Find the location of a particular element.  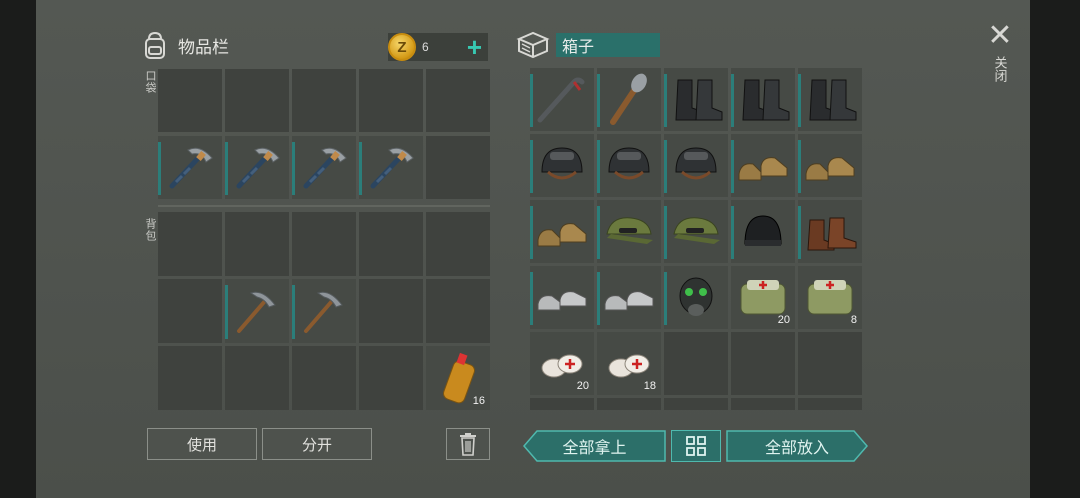

trash-button is located at coordinates (468, 444).